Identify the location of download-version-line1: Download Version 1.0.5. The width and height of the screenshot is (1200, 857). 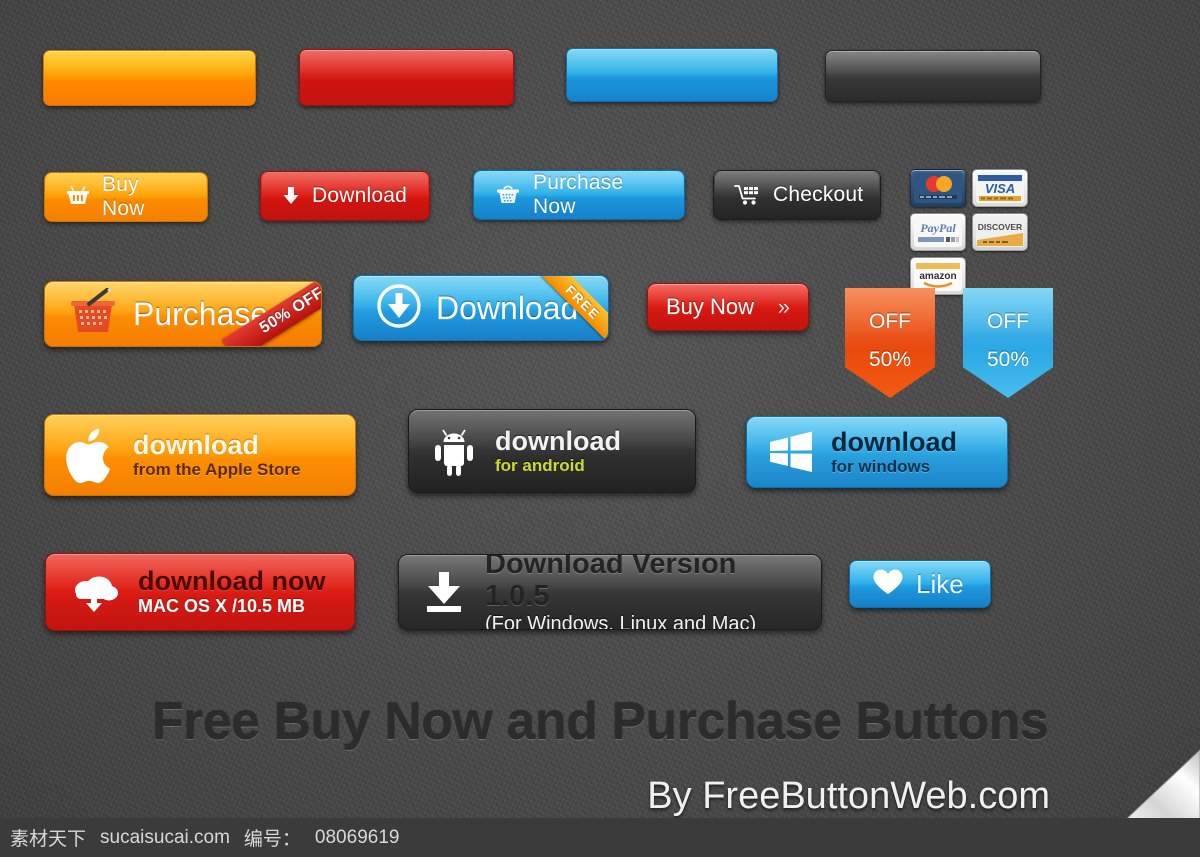
(611, 583).